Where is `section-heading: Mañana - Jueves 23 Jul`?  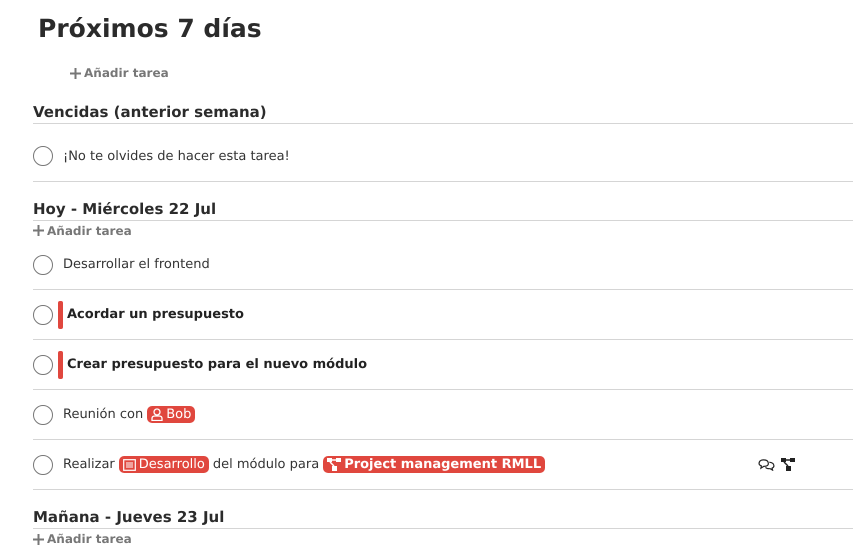 section-heading: Mañana - Jueves 23 Jul is located at coordinates (443, 518).